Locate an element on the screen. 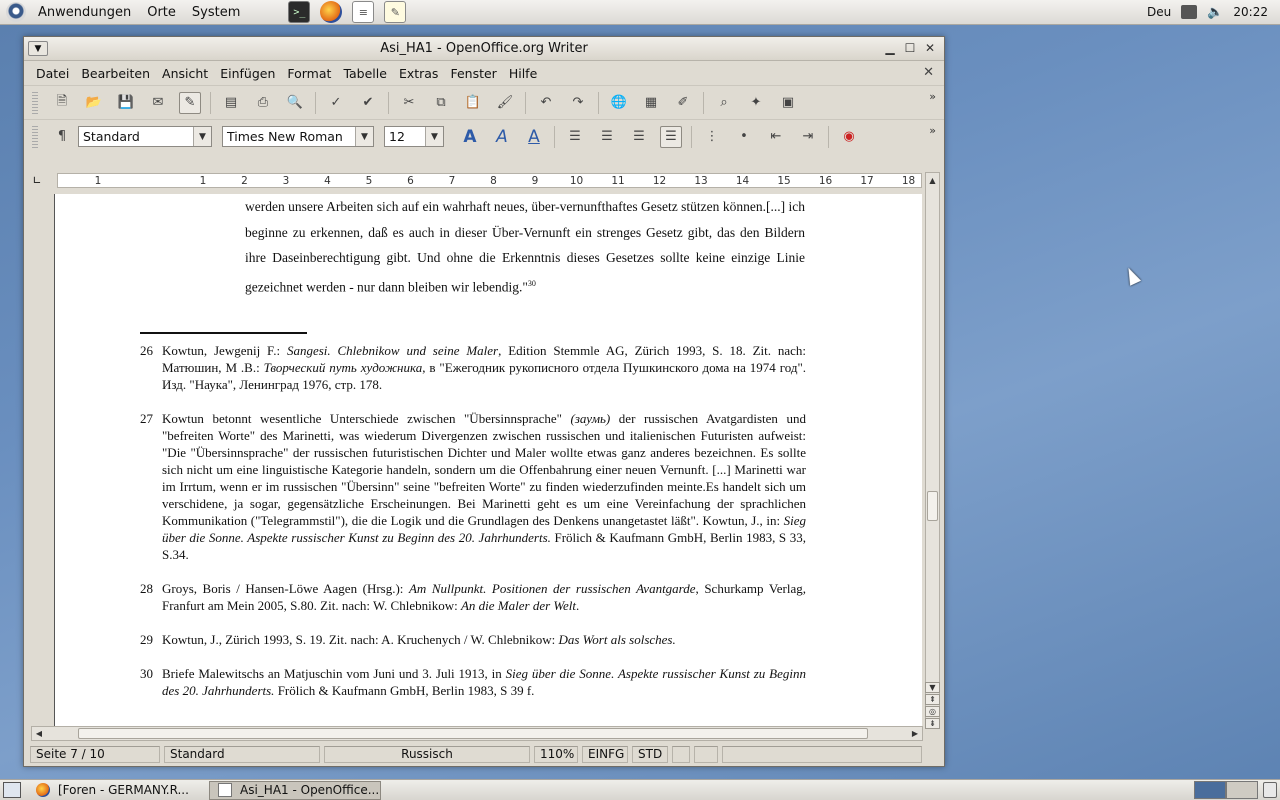 The image size is (1280, 800). bullets-icon: • is located at coordinates (744, 137).